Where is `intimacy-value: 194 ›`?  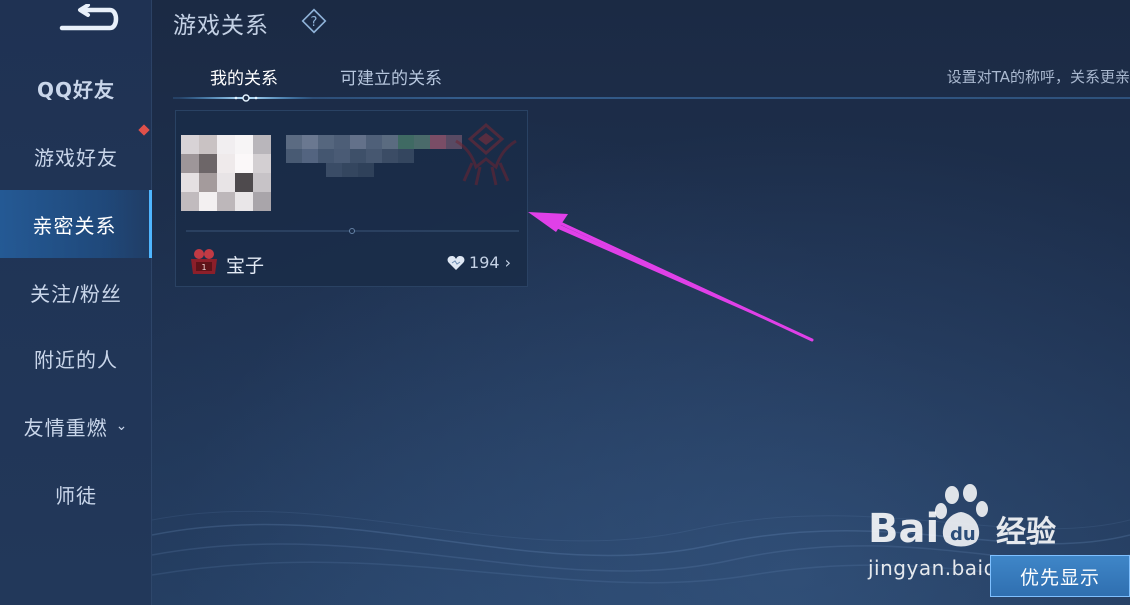 intimacy-value: 194 › is located at coordinates (479, 262).